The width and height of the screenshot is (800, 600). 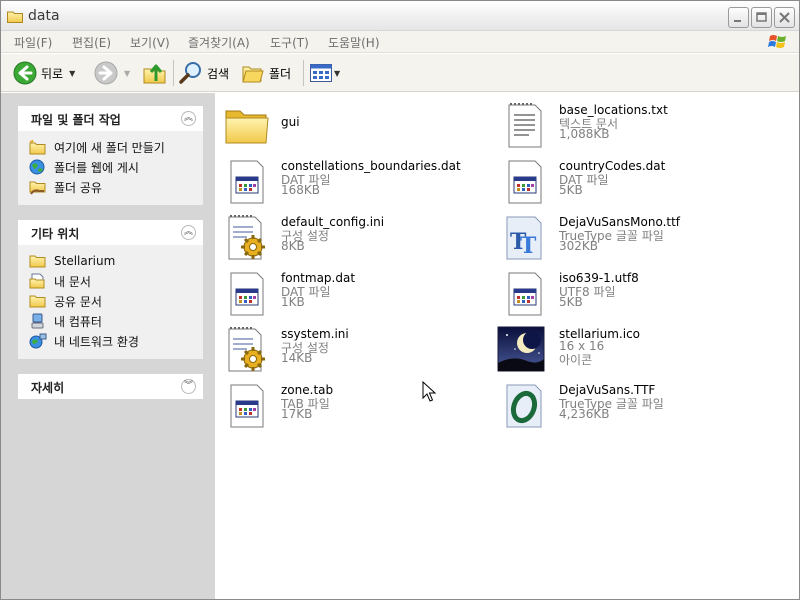 What do you see at coordinates (253, 74) in the screenshot?
I see `folders-icon` at bounding box center [253, 74].